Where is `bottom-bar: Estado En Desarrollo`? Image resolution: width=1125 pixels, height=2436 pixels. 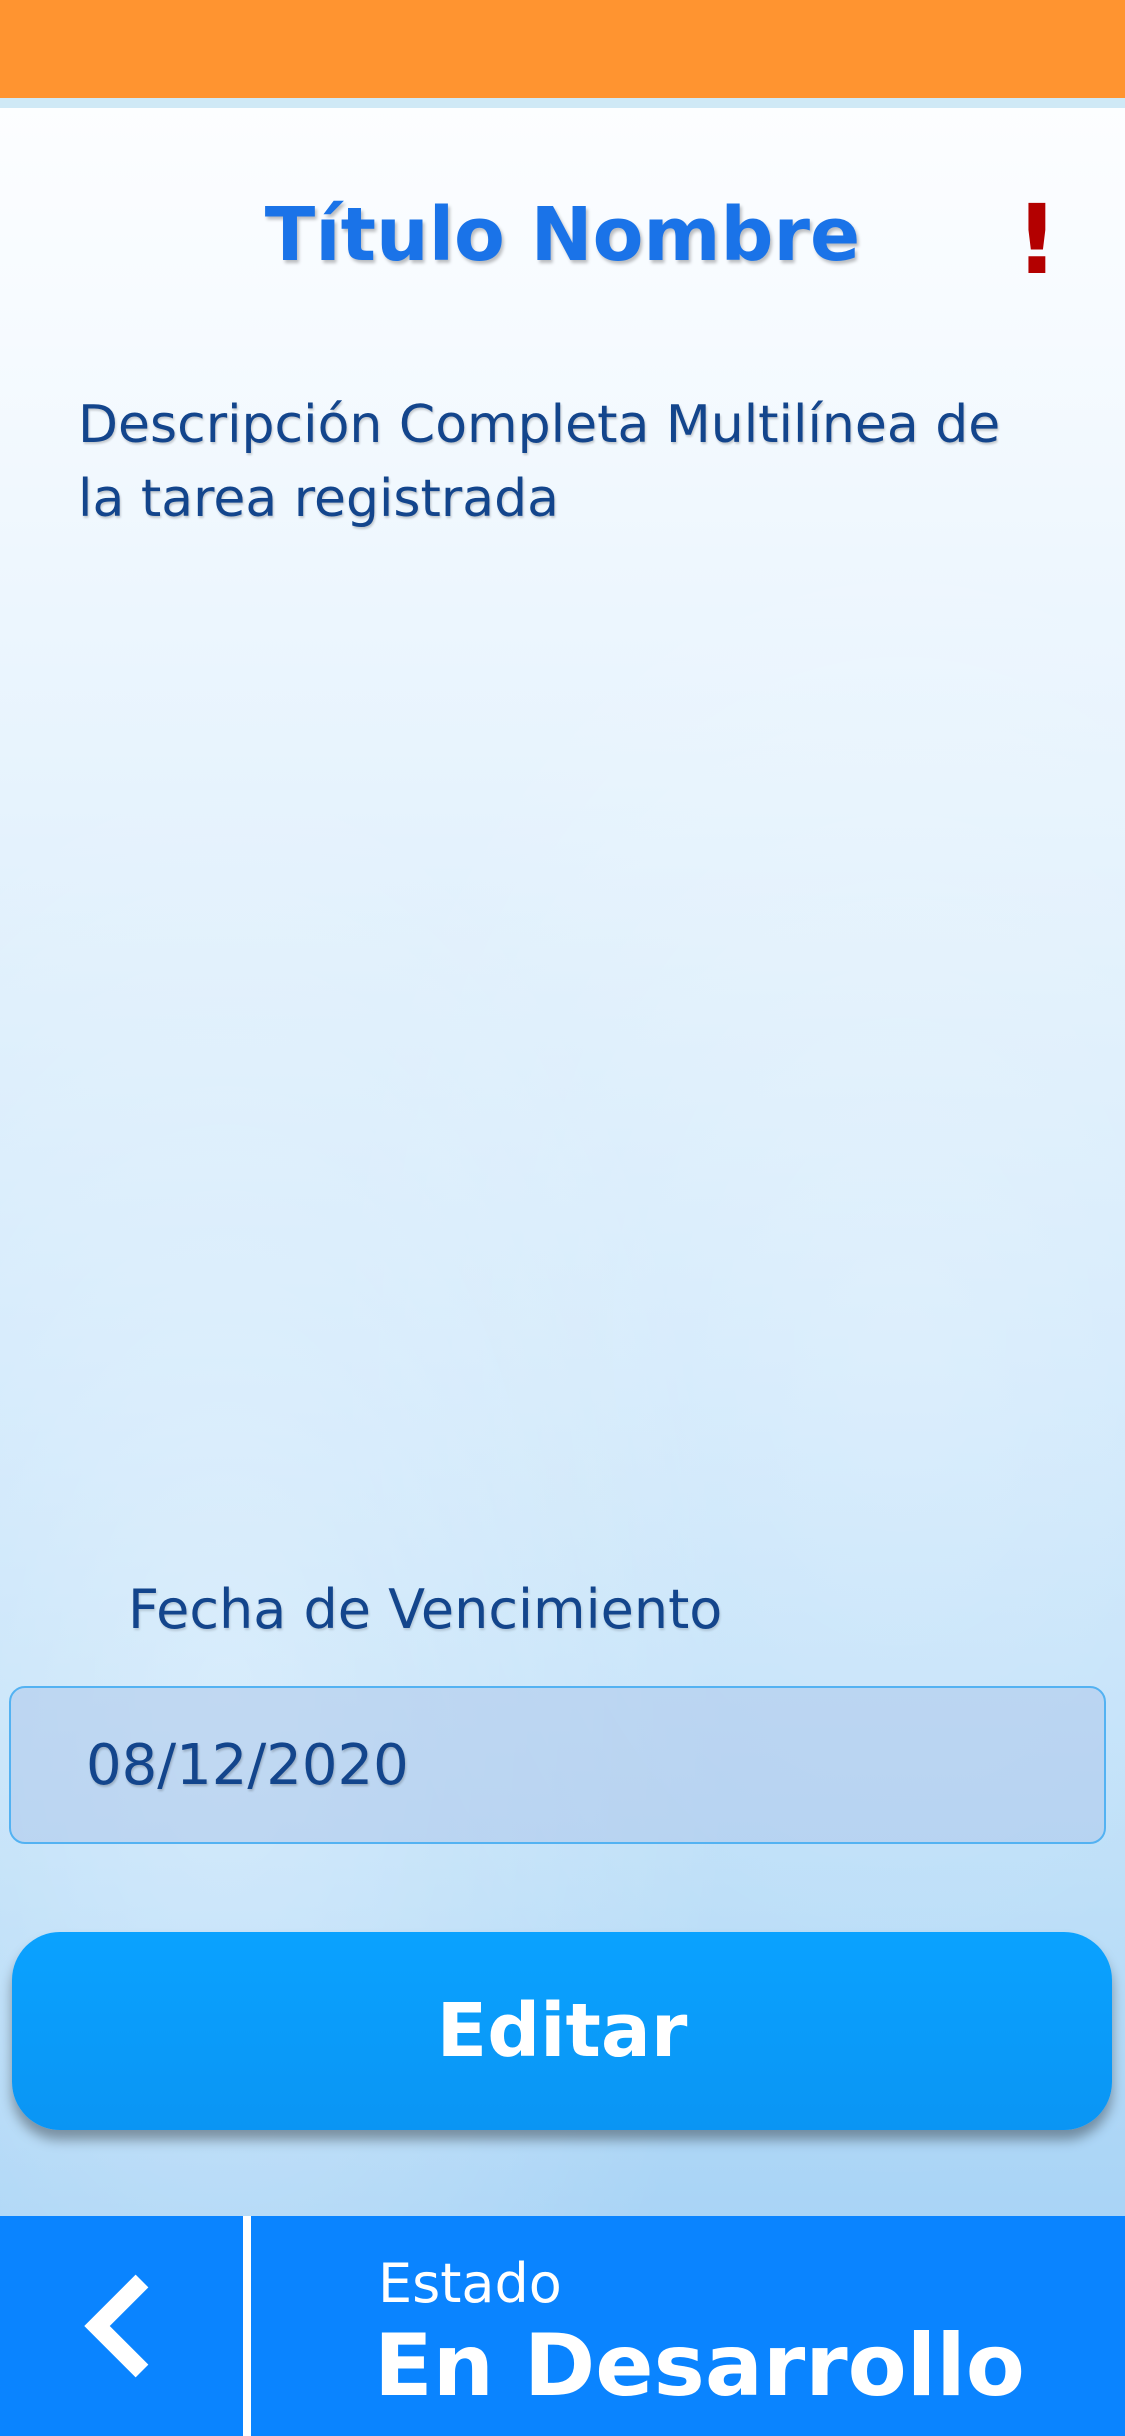 bottom-bar: Estado En Desarrollo is located at coordinates (562, 2326).